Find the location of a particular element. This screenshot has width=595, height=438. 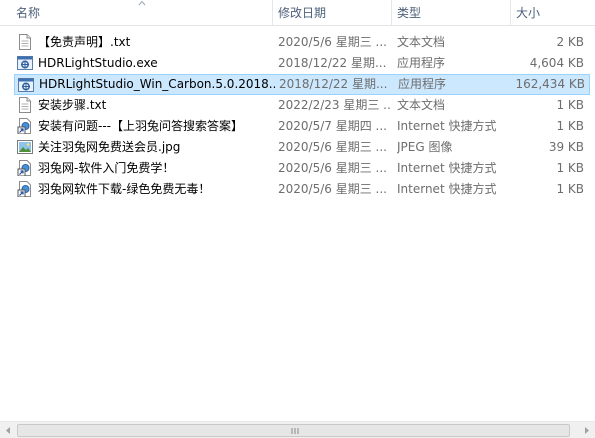

sort-ascending-icon is located at coordinates (142, 3).